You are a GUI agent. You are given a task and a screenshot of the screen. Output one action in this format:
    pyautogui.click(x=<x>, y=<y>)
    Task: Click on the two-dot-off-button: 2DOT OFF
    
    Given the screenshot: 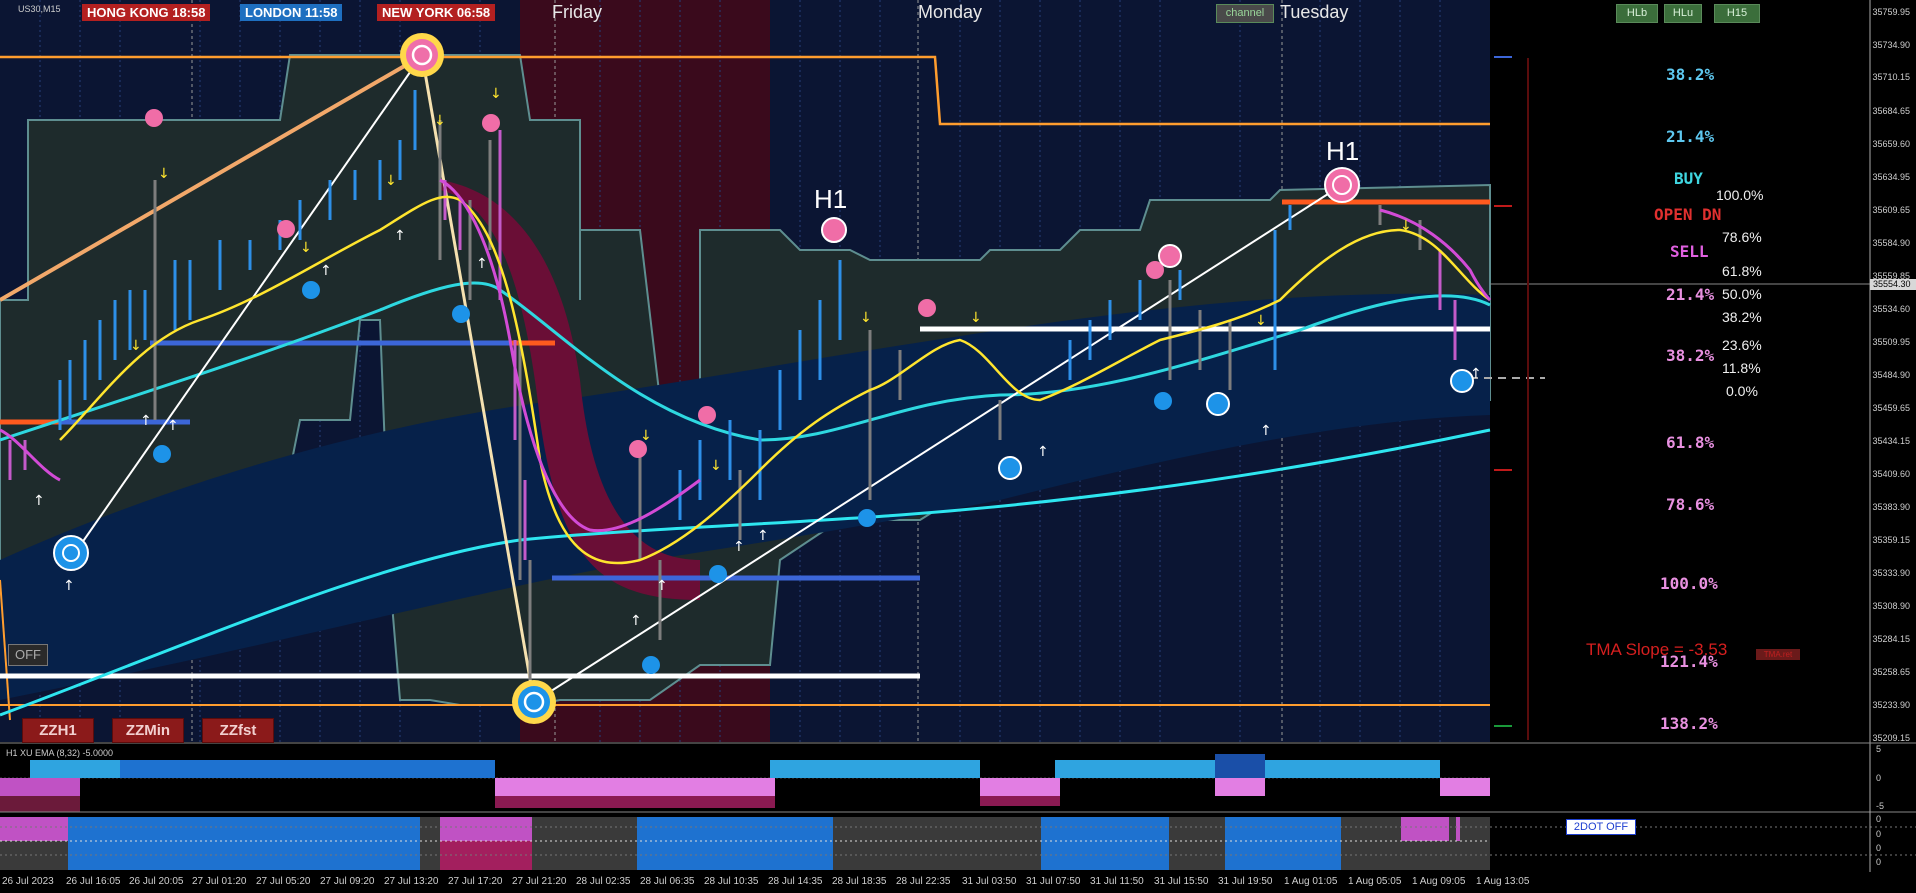 What is the action you would take?
    pyautogui.click(x=1601, y=827)
    